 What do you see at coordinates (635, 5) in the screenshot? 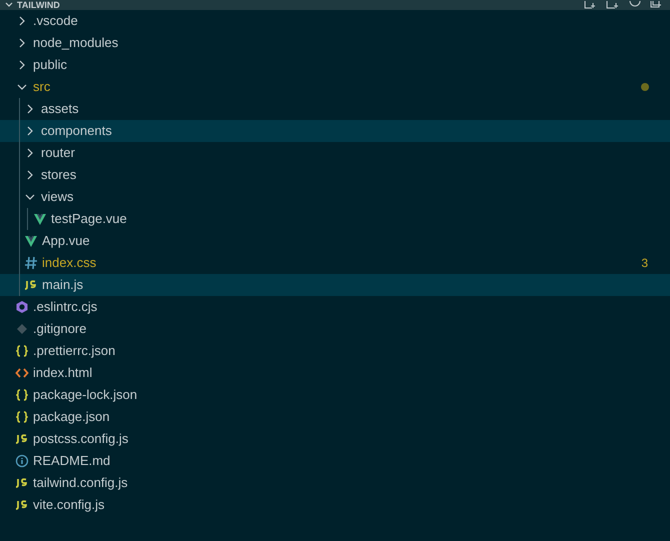
I see `refresh-icon` at bounding box center [635, 5].